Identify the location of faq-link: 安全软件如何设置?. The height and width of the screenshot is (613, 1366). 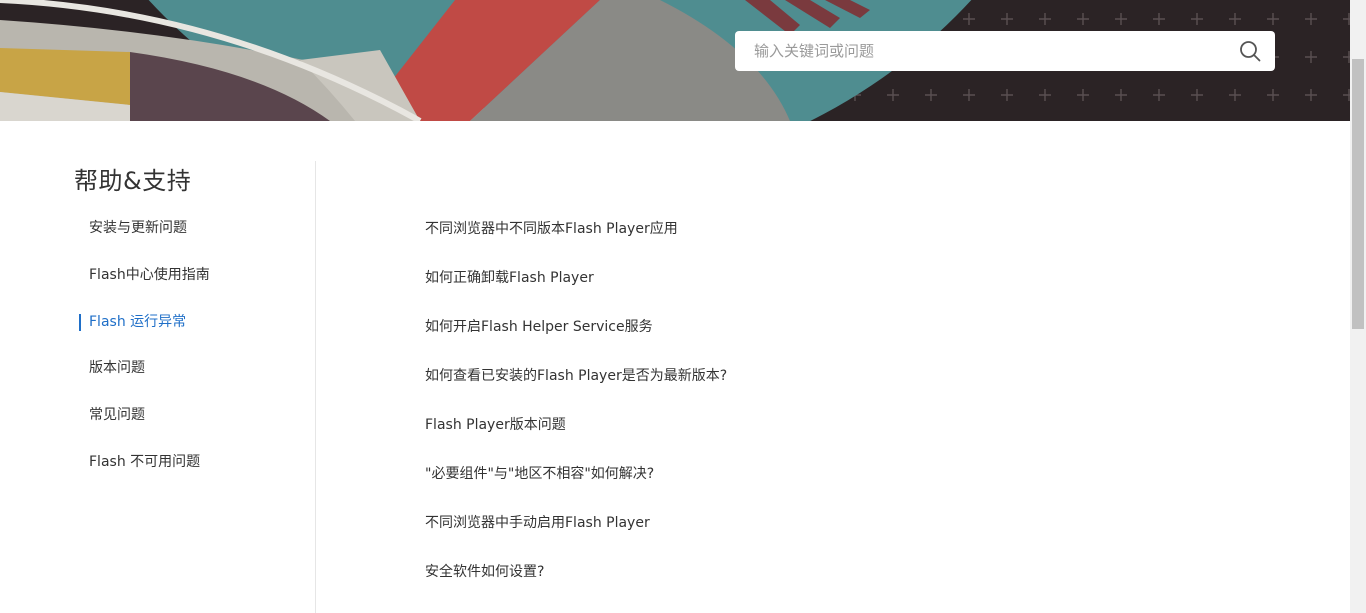
(576, 578).